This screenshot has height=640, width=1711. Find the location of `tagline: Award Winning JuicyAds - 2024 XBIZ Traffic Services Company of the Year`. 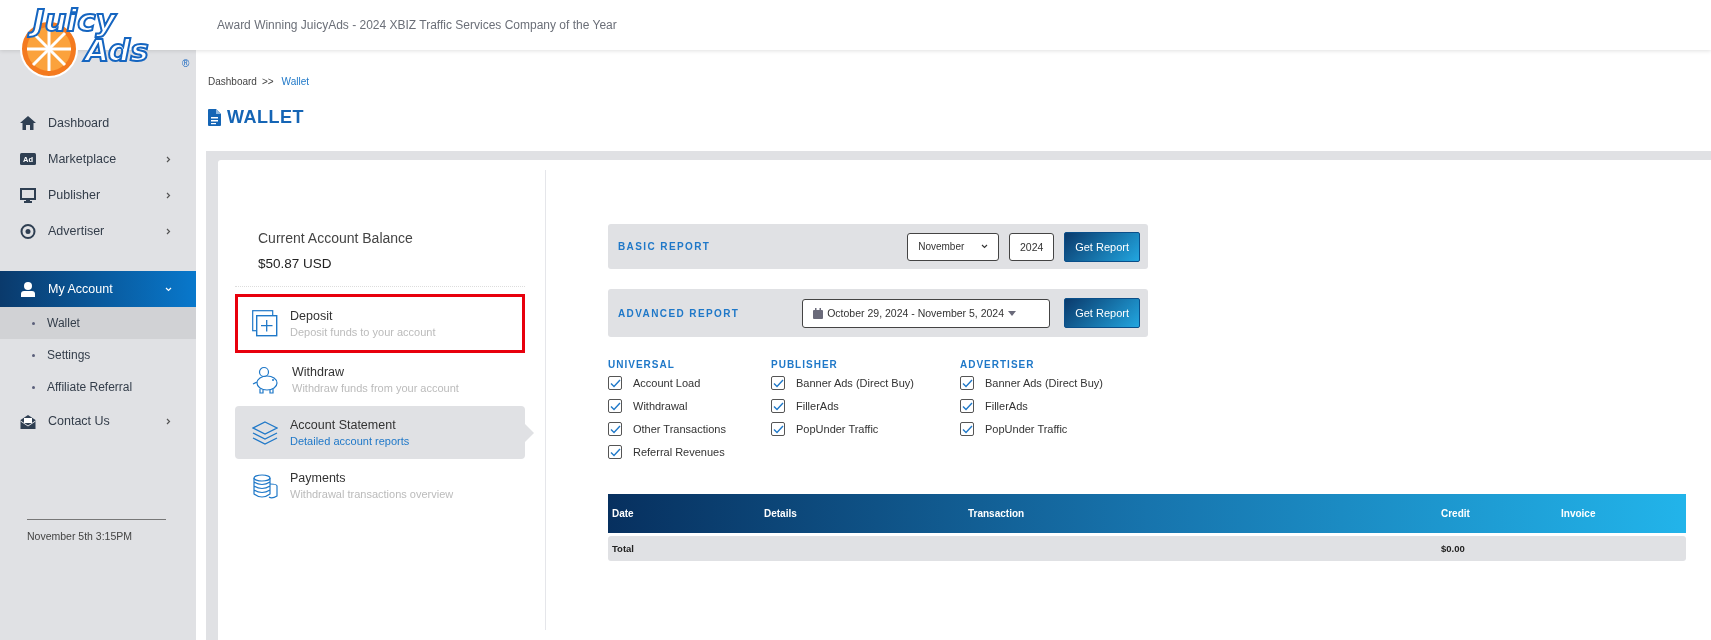

tagline: Award Winning JuicyAds - 2024 XBIZ Traffic Services Company of the Year is located at coordinates (417, 25).